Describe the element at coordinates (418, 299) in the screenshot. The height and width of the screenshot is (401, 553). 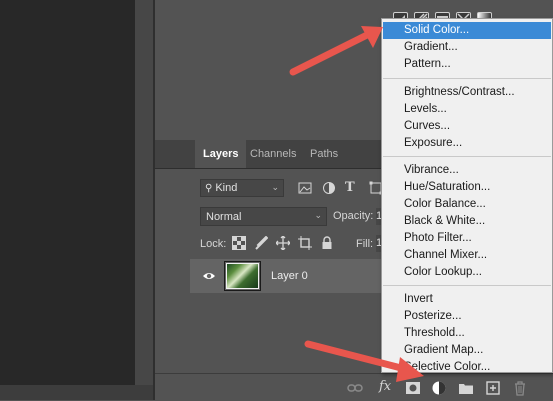
I see `menu-item-invert: Invert` at that location.